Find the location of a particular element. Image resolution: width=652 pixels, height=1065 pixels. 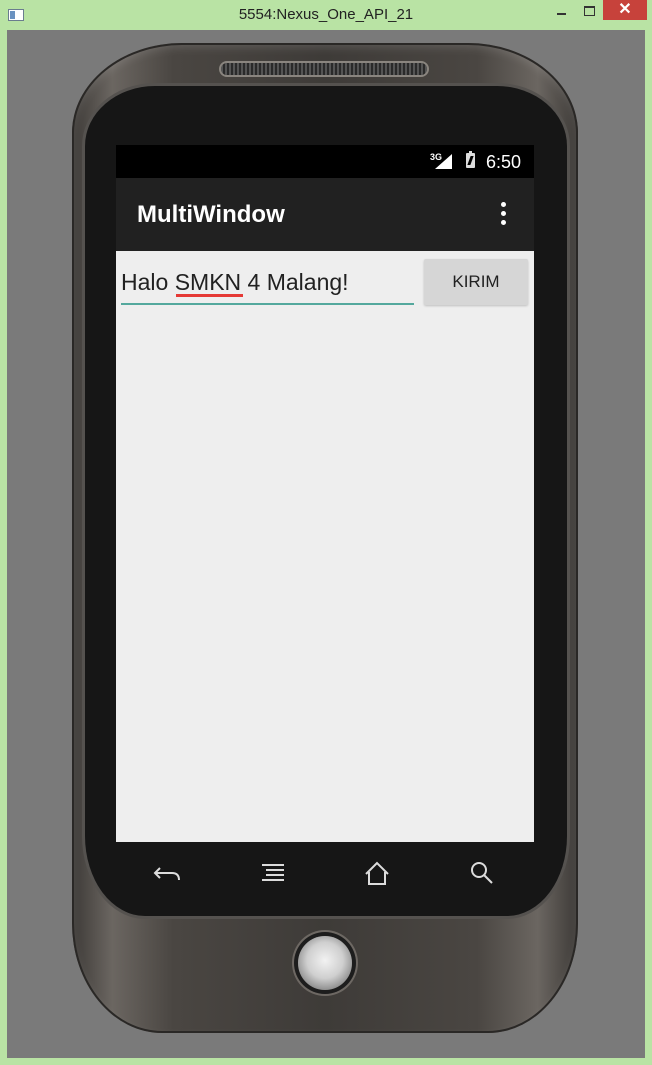

back-key-icon is located at coordinates (167, 873).